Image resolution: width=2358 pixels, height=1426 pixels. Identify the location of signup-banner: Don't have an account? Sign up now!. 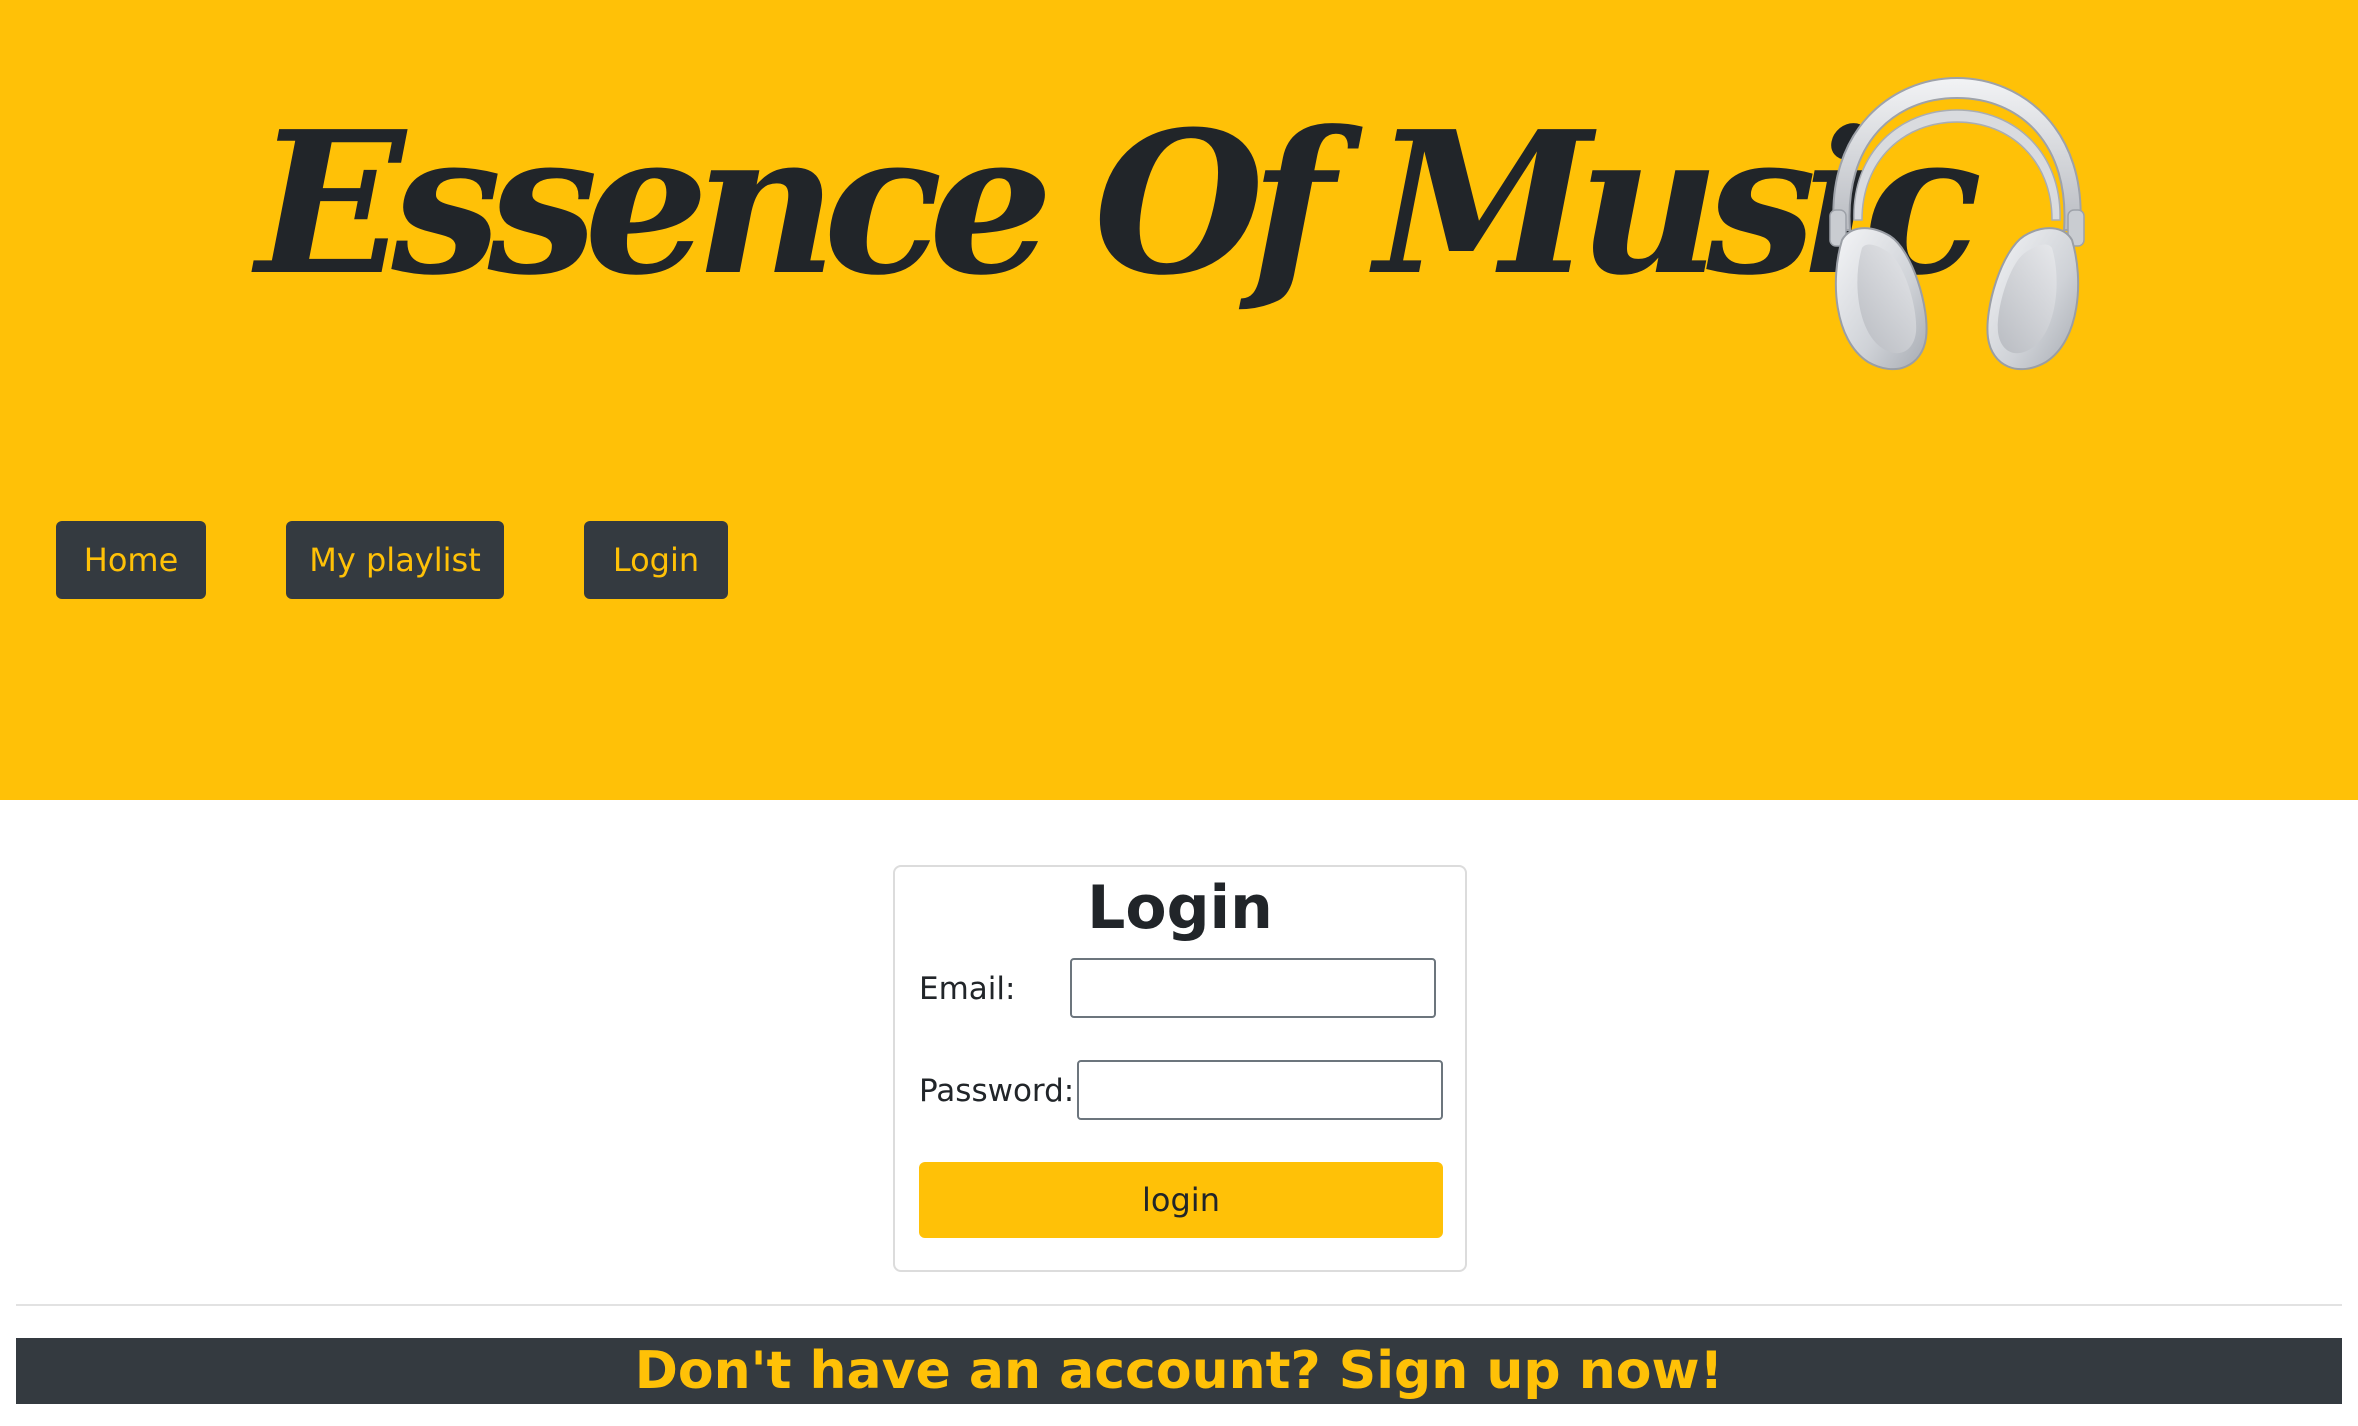
(1179, 1371).